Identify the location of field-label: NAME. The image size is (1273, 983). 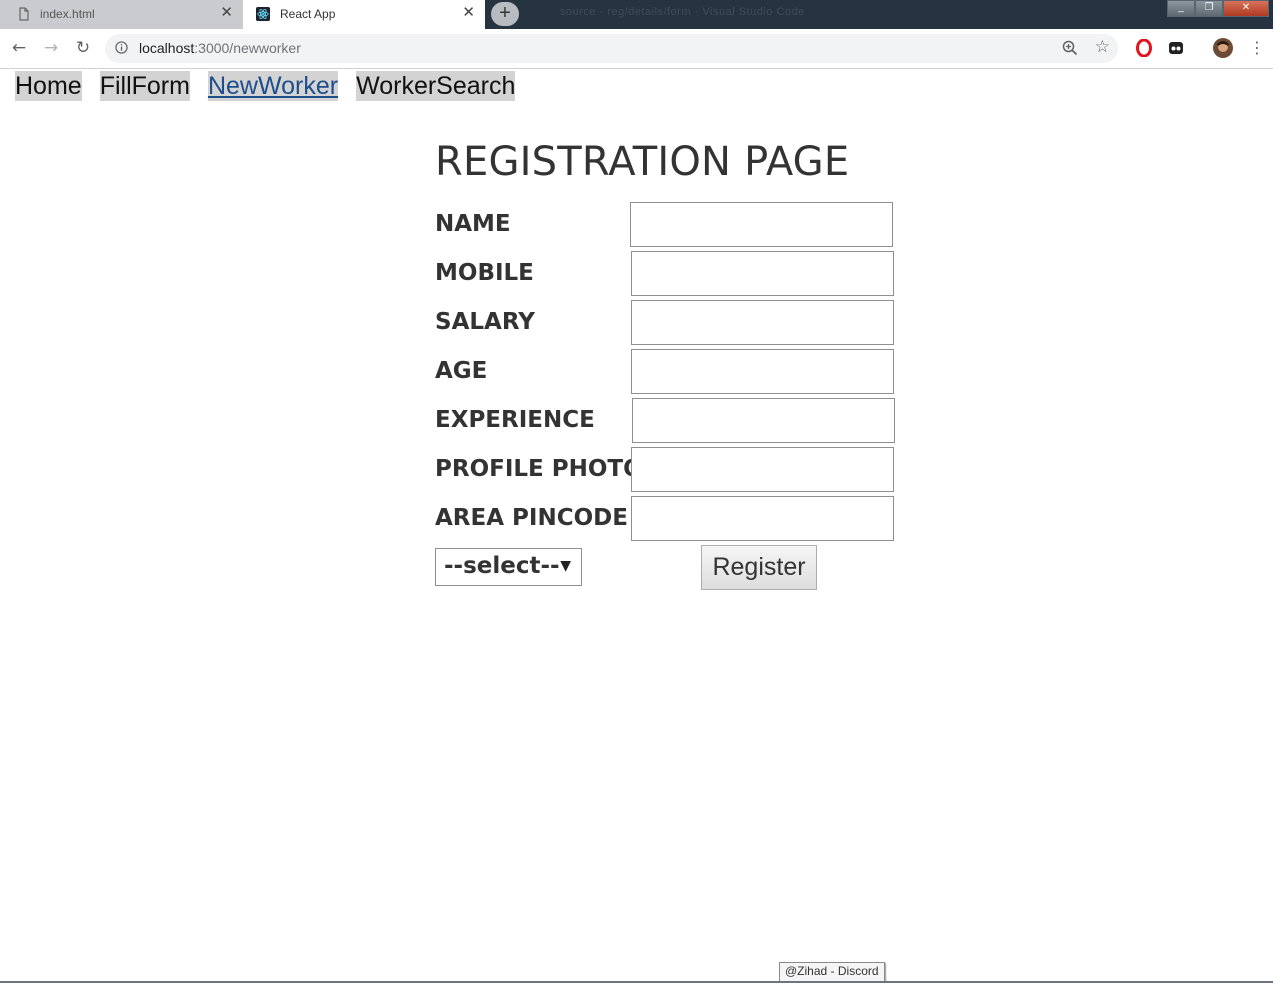
(473, 224).